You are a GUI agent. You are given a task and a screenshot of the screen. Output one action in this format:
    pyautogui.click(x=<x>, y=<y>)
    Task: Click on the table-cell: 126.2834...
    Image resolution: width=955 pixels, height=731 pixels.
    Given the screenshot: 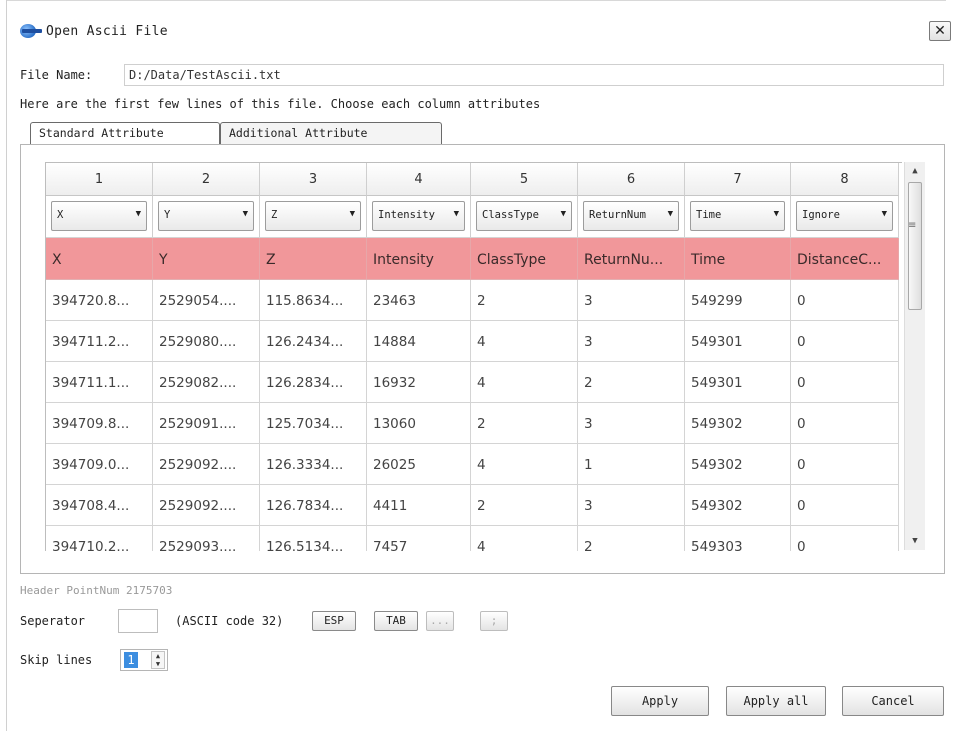 What is the action you would take?
    pyautogui.click(x=313, y=382)
    